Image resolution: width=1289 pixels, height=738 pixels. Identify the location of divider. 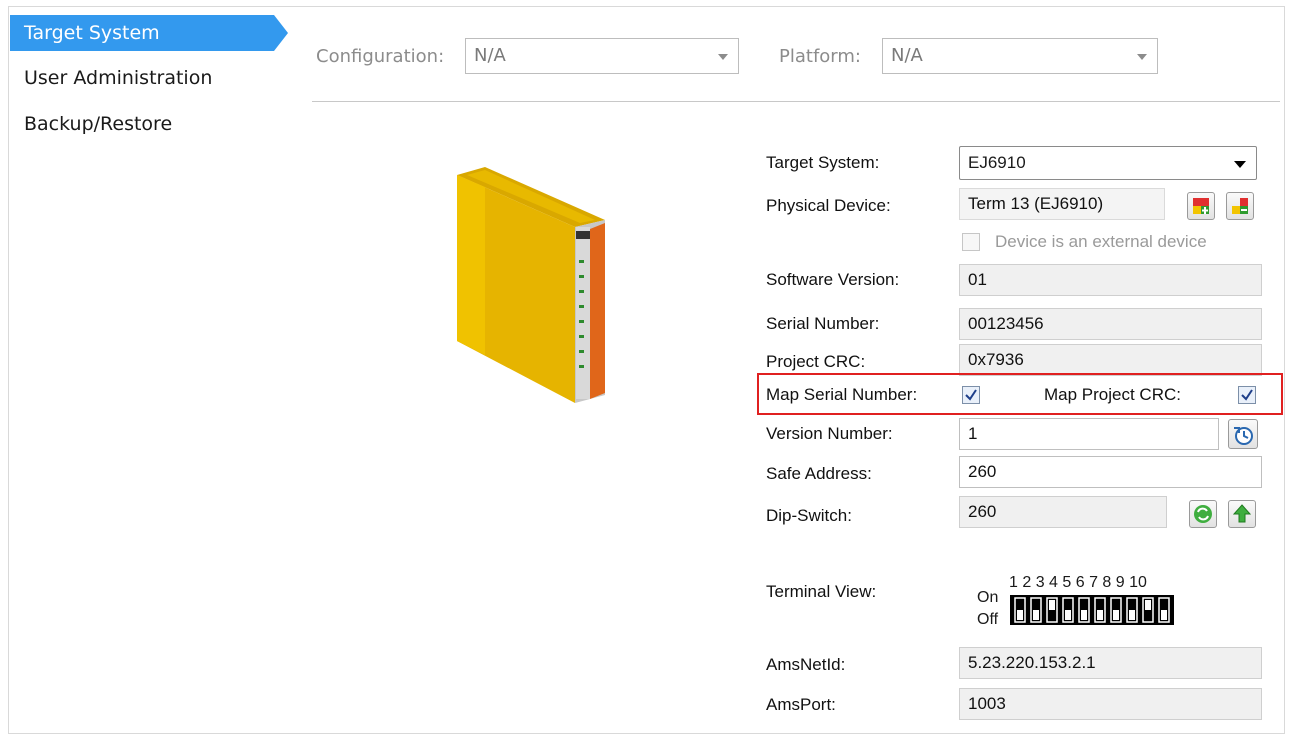
(796, 101).